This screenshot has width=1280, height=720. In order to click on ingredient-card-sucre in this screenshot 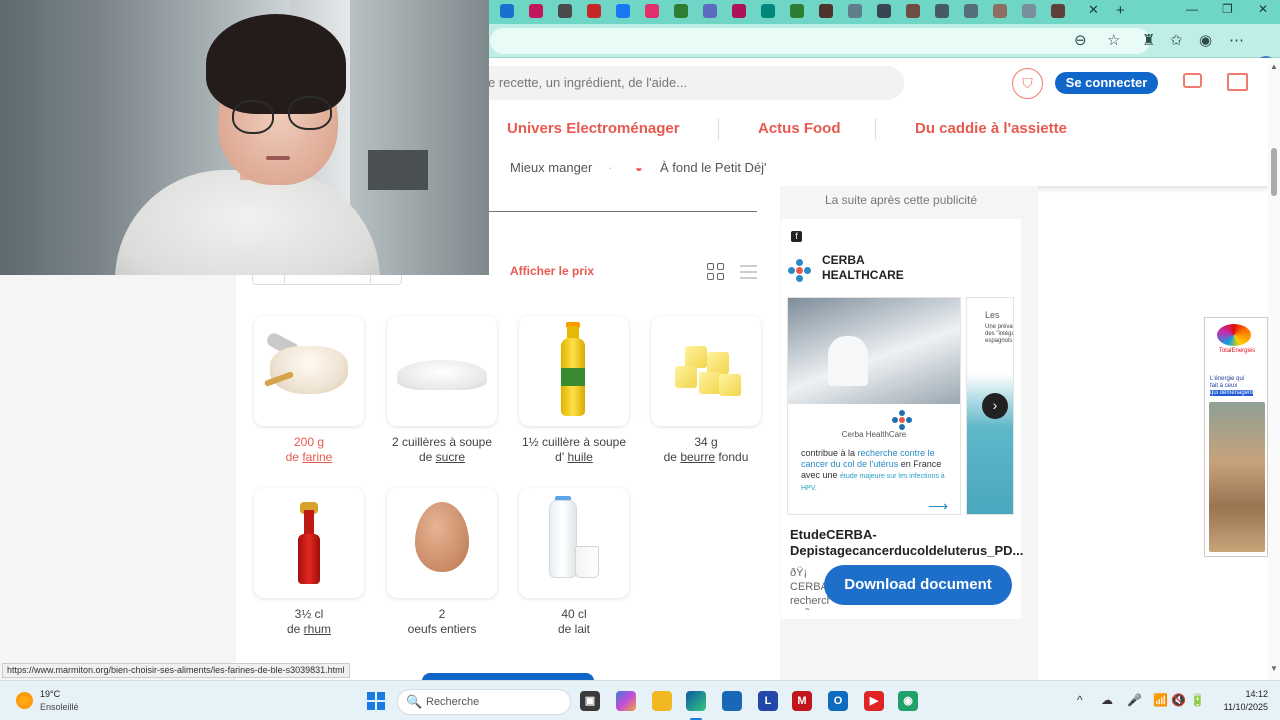, I will do `click(442, 371)`.